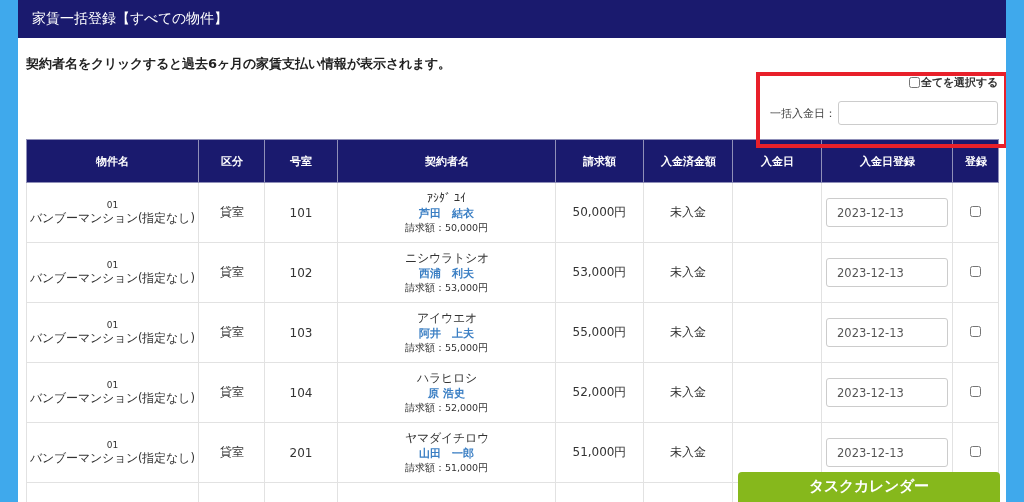 The image size is (1024, 502). Describe the element at coordinates (446, 377) in the screenshot. I see `tenant-kana: ハラヒロシ` at that location.